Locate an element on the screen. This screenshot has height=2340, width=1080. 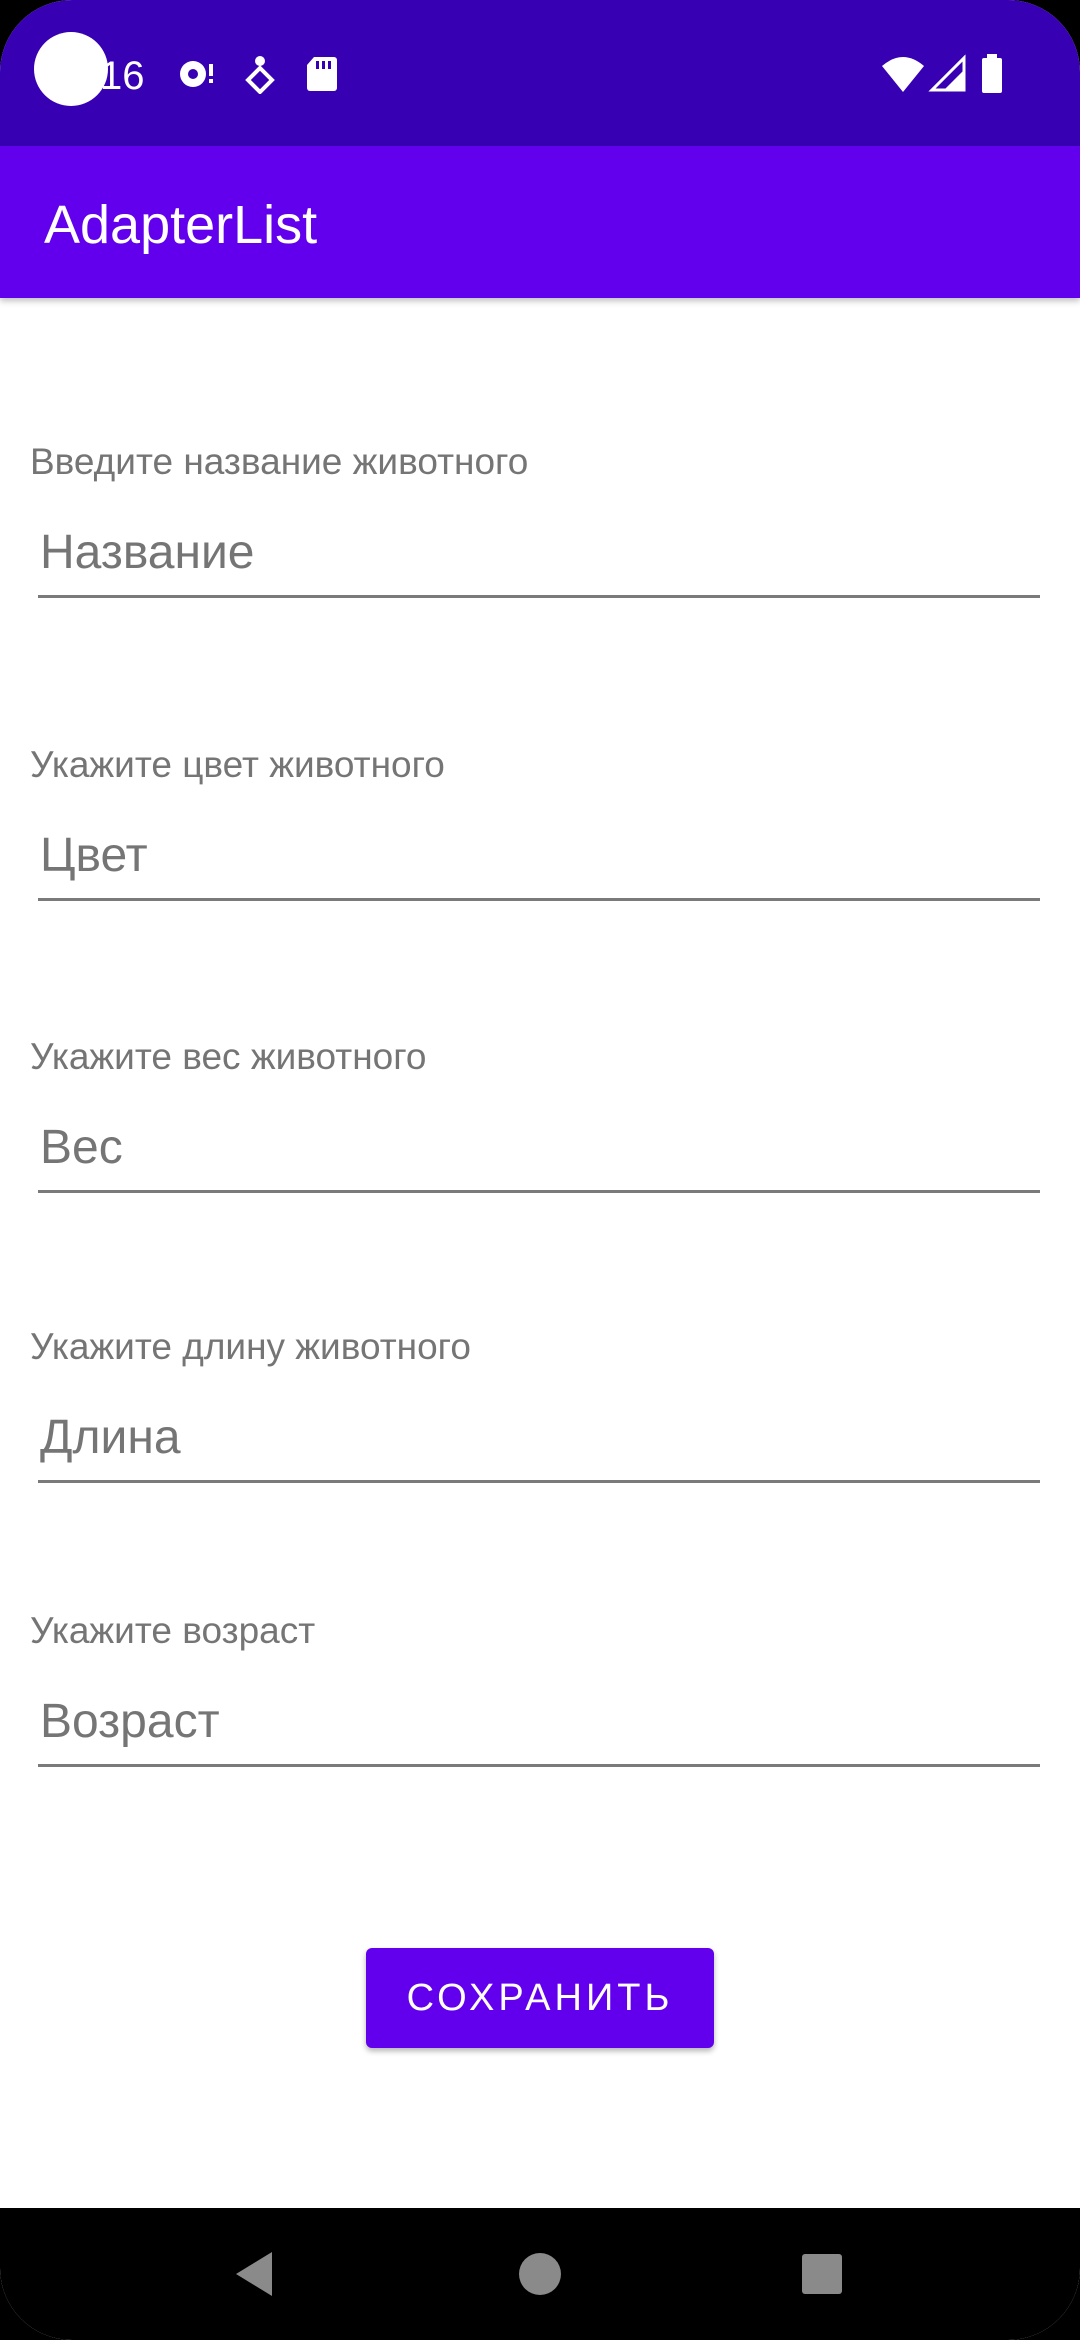
save-button: СОХРАНИТЬ is located at coordinates (540, 1998).